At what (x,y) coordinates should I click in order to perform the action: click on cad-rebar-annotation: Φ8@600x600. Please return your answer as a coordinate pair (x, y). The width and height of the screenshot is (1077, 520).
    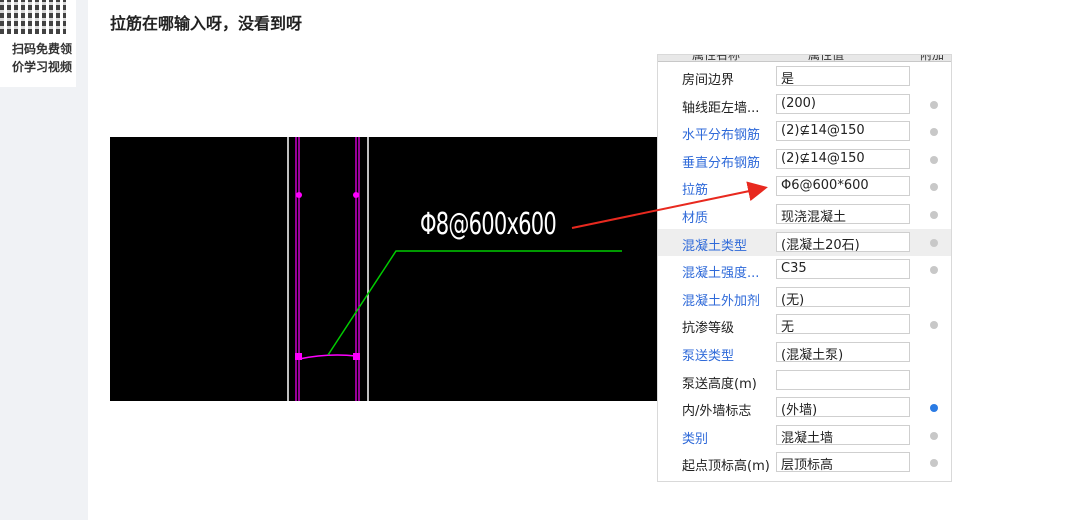
    Looking at the image, I should click on (488, 224).